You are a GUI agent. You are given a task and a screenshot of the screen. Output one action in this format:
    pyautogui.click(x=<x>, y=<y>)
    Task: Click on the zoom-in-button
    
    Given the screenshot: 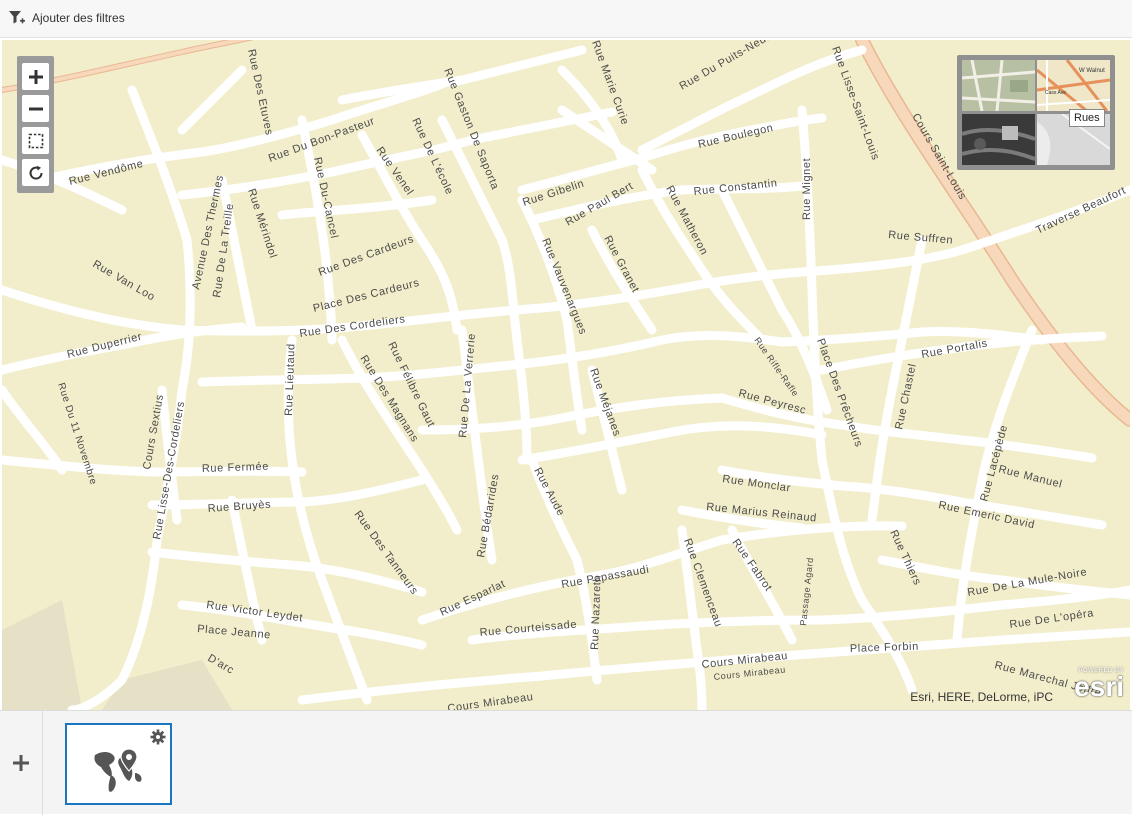 What is the action you would take?
    pyautogui.click(x=35, y=76)
    